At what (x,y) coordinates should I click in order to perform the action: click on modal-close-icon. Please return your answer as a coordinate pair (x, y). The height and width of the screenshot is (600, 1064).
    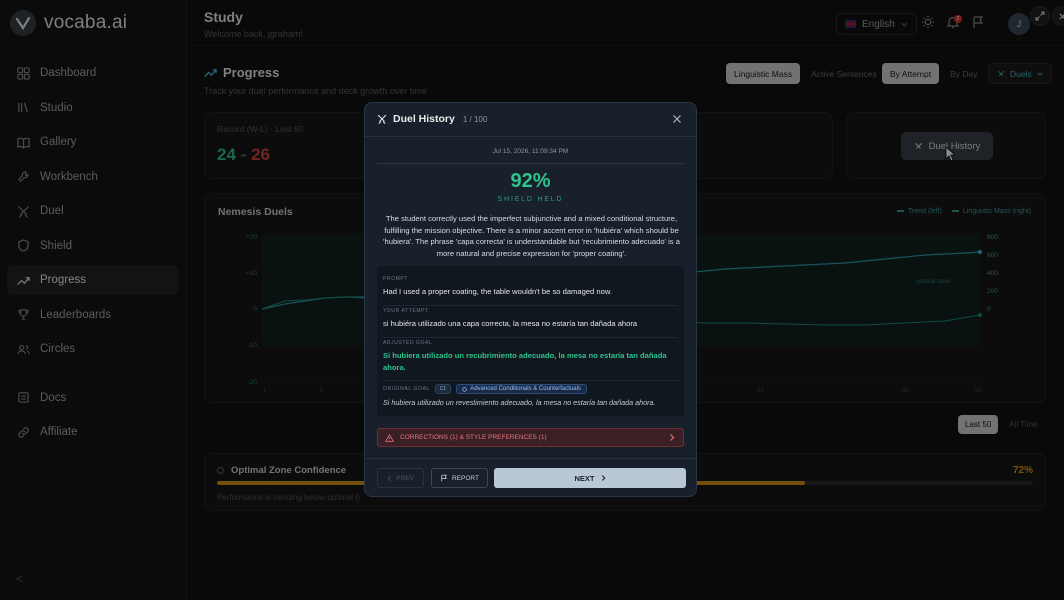
    Looking at the image, I should click on (677, 119).